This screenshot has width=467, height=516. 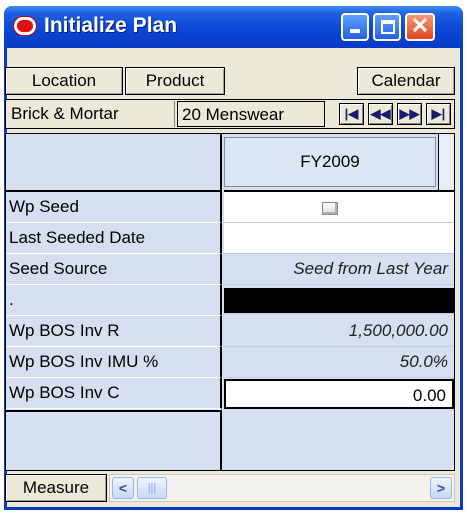 I want to click on location-value: Brick & Mortar, so click(x=91, y=114).